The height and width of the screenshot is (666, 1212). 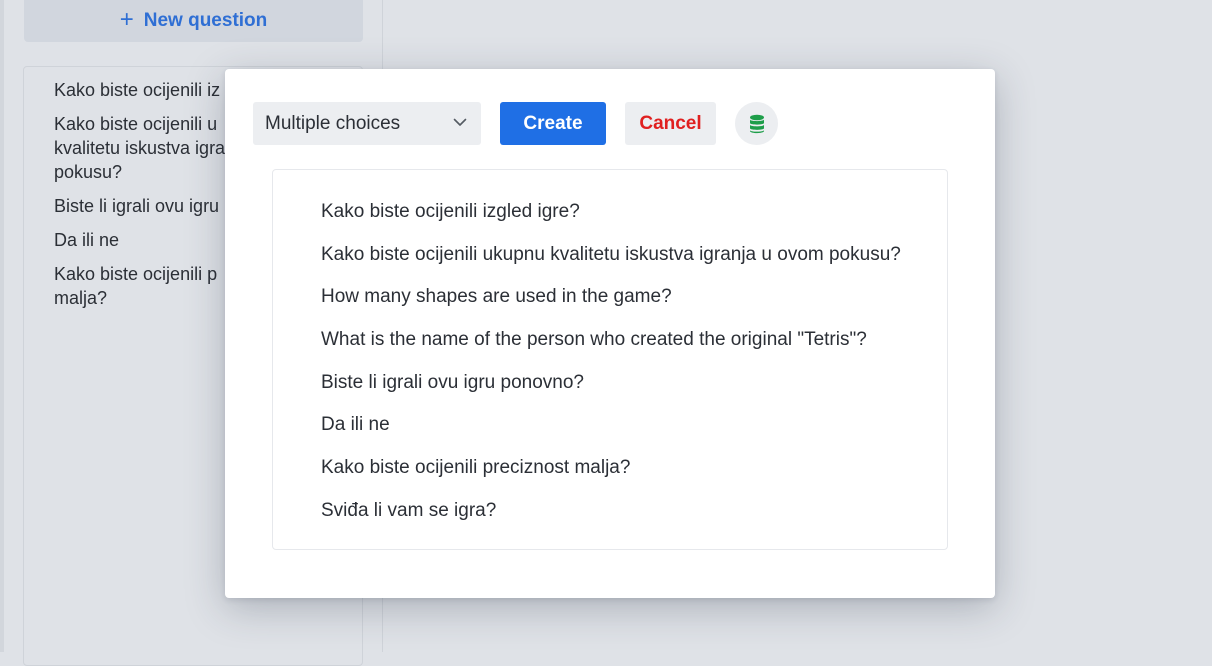 I want to click on question-option: Biste li igrali ovu igru ponovno?, so click(x=634, y=383).